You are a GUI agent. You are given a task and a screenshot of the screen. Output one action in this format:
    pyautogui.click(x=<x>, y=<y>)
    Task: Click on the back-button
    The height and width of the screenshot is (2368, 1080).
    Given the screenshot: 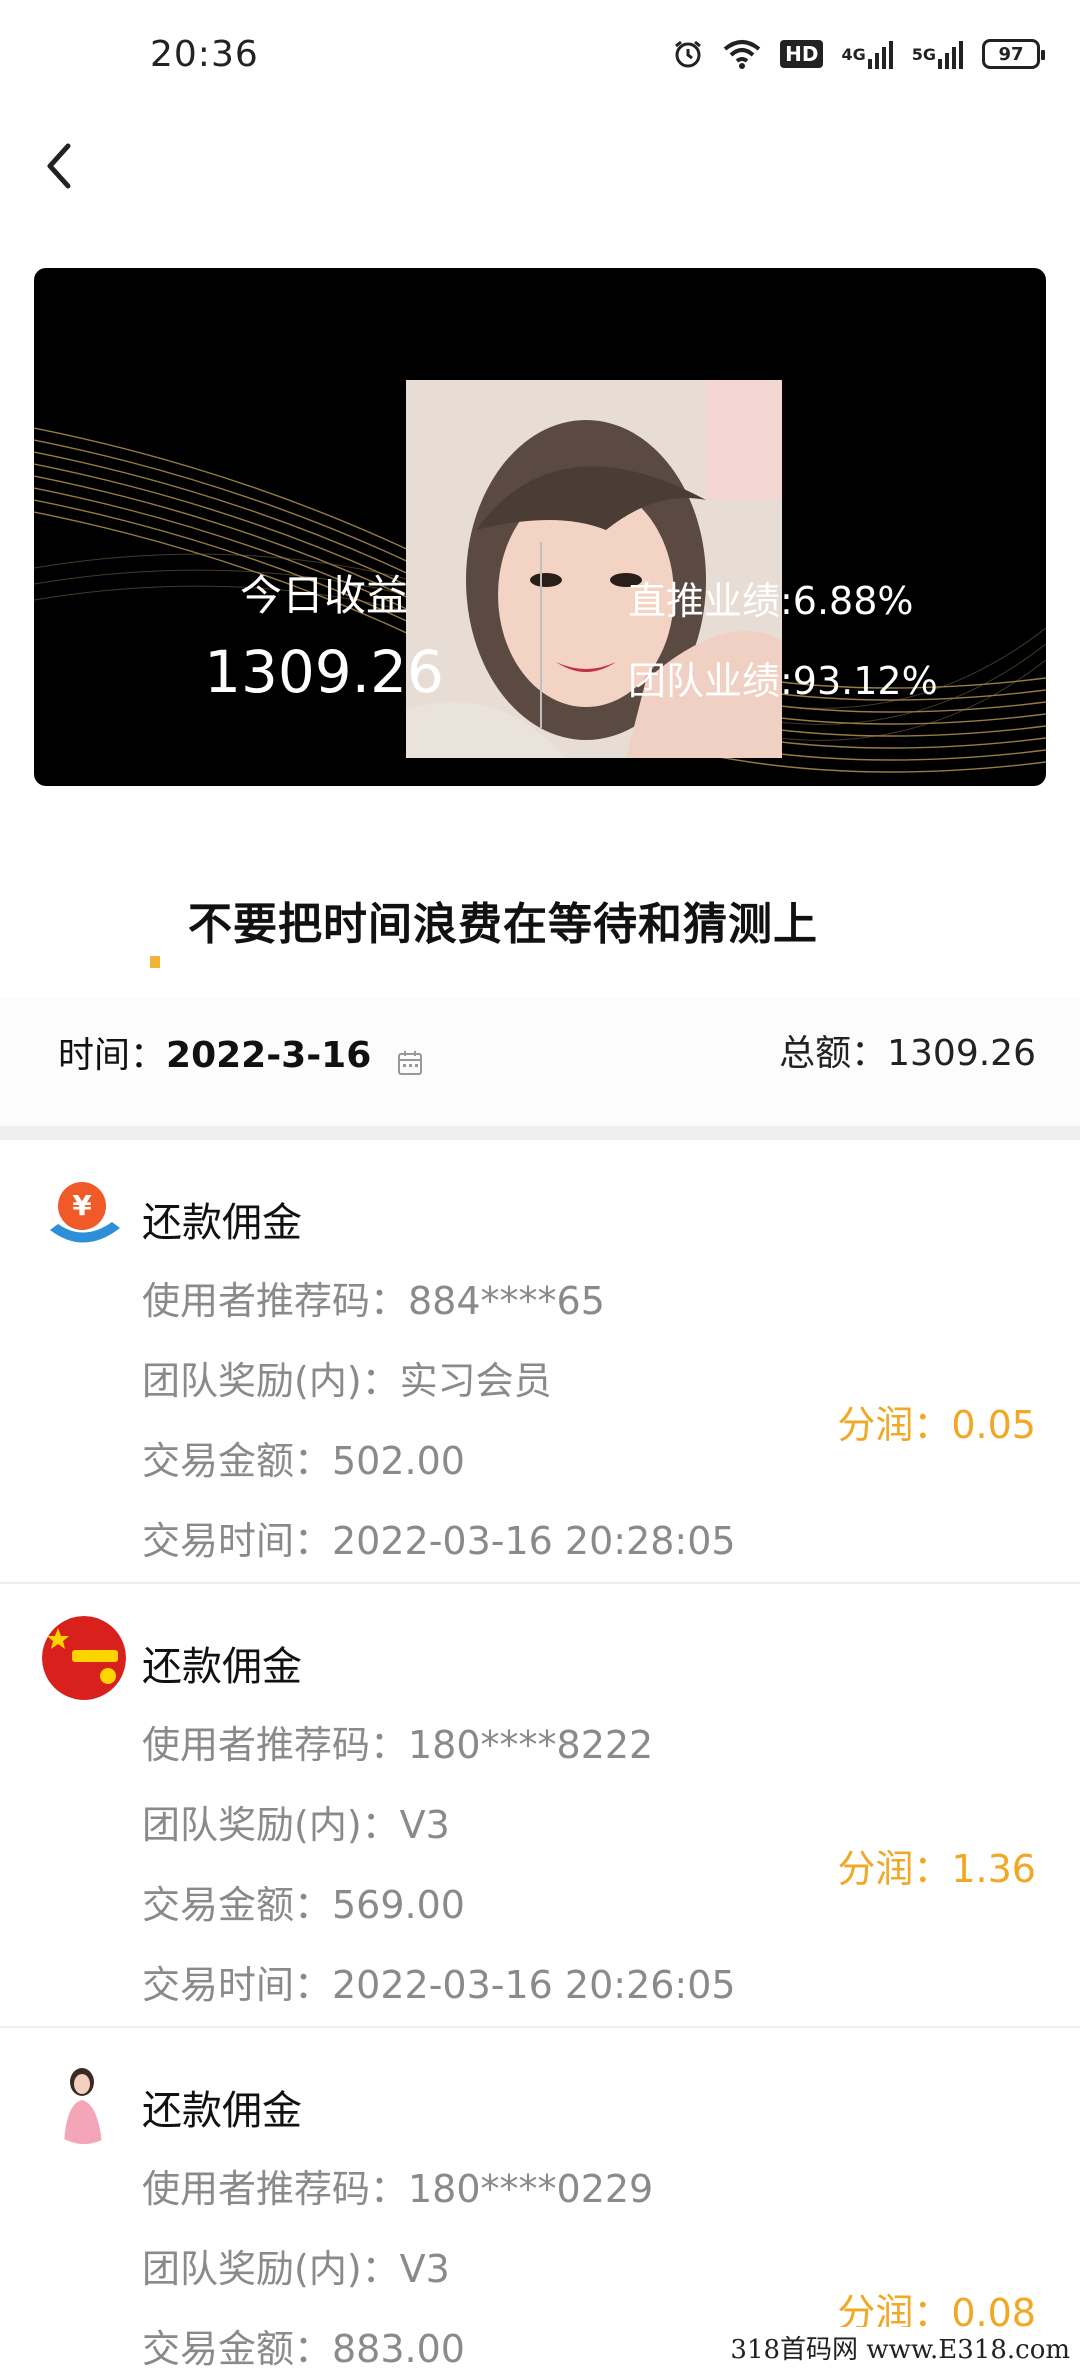 What is the action you would take?
    pyautogui.click(x=61, y=166)
    